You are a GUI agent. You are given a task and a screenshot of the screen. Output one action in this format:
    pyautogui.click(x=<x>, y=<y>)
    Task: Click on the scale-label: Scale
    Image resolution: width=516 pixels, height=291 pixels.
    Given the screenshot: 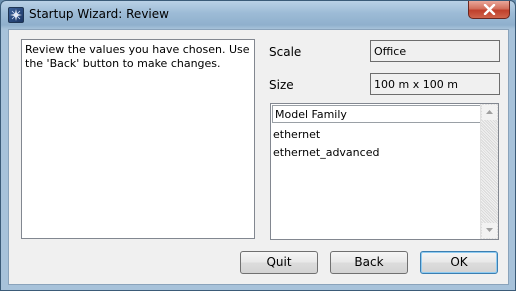 What is the action you would take?
    pyautogui.click(x=285, y=52)
    